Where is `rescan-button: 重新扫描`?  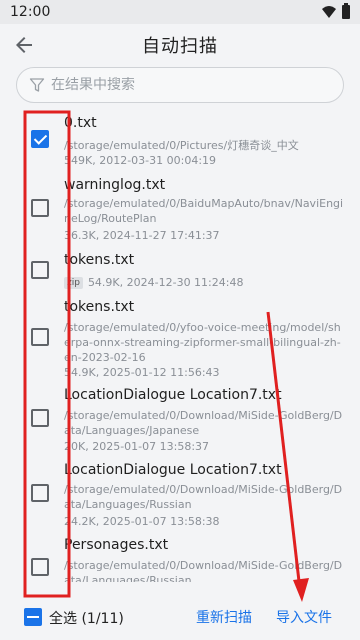
rescan-button: 重新扫描 is located at coordinates (224, 617).